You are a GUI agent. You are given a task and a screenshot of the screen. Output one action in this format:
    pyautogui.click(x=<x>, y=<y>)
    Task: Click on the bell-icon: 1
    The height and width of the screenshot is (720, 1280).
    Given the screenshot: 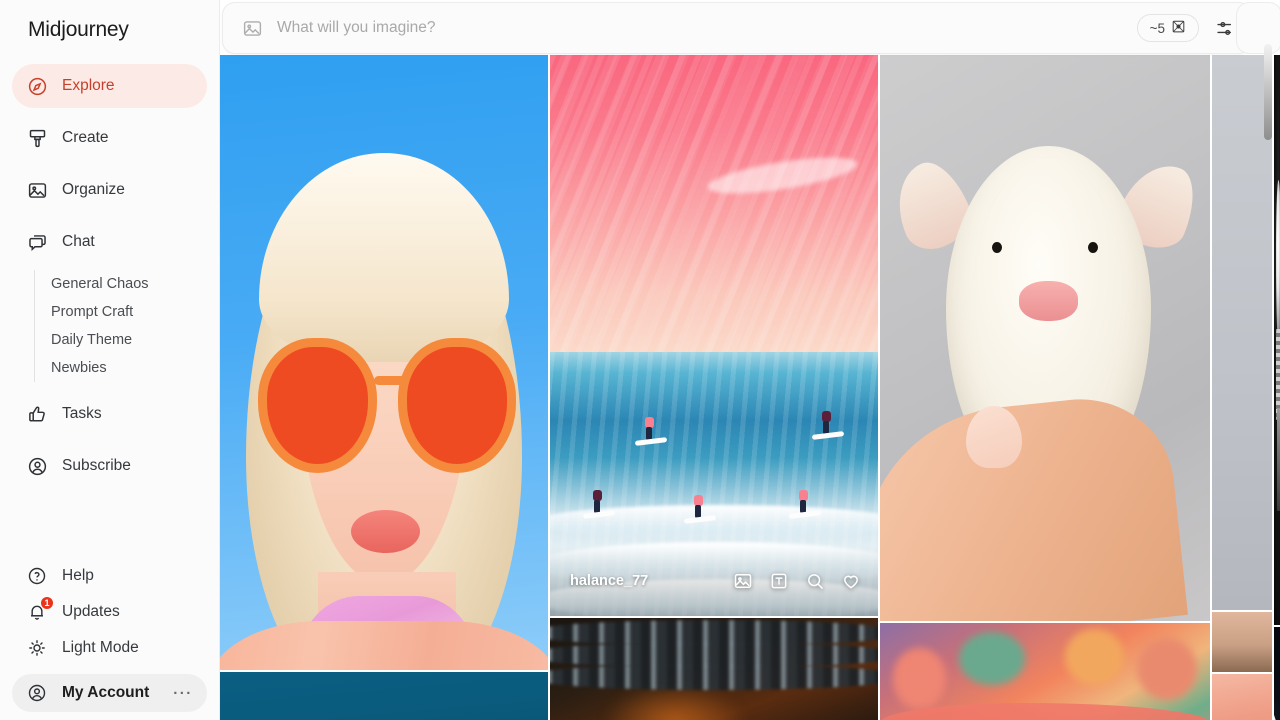 What is the action you would take?
    pyautogui.click(x=40, y=609)
    